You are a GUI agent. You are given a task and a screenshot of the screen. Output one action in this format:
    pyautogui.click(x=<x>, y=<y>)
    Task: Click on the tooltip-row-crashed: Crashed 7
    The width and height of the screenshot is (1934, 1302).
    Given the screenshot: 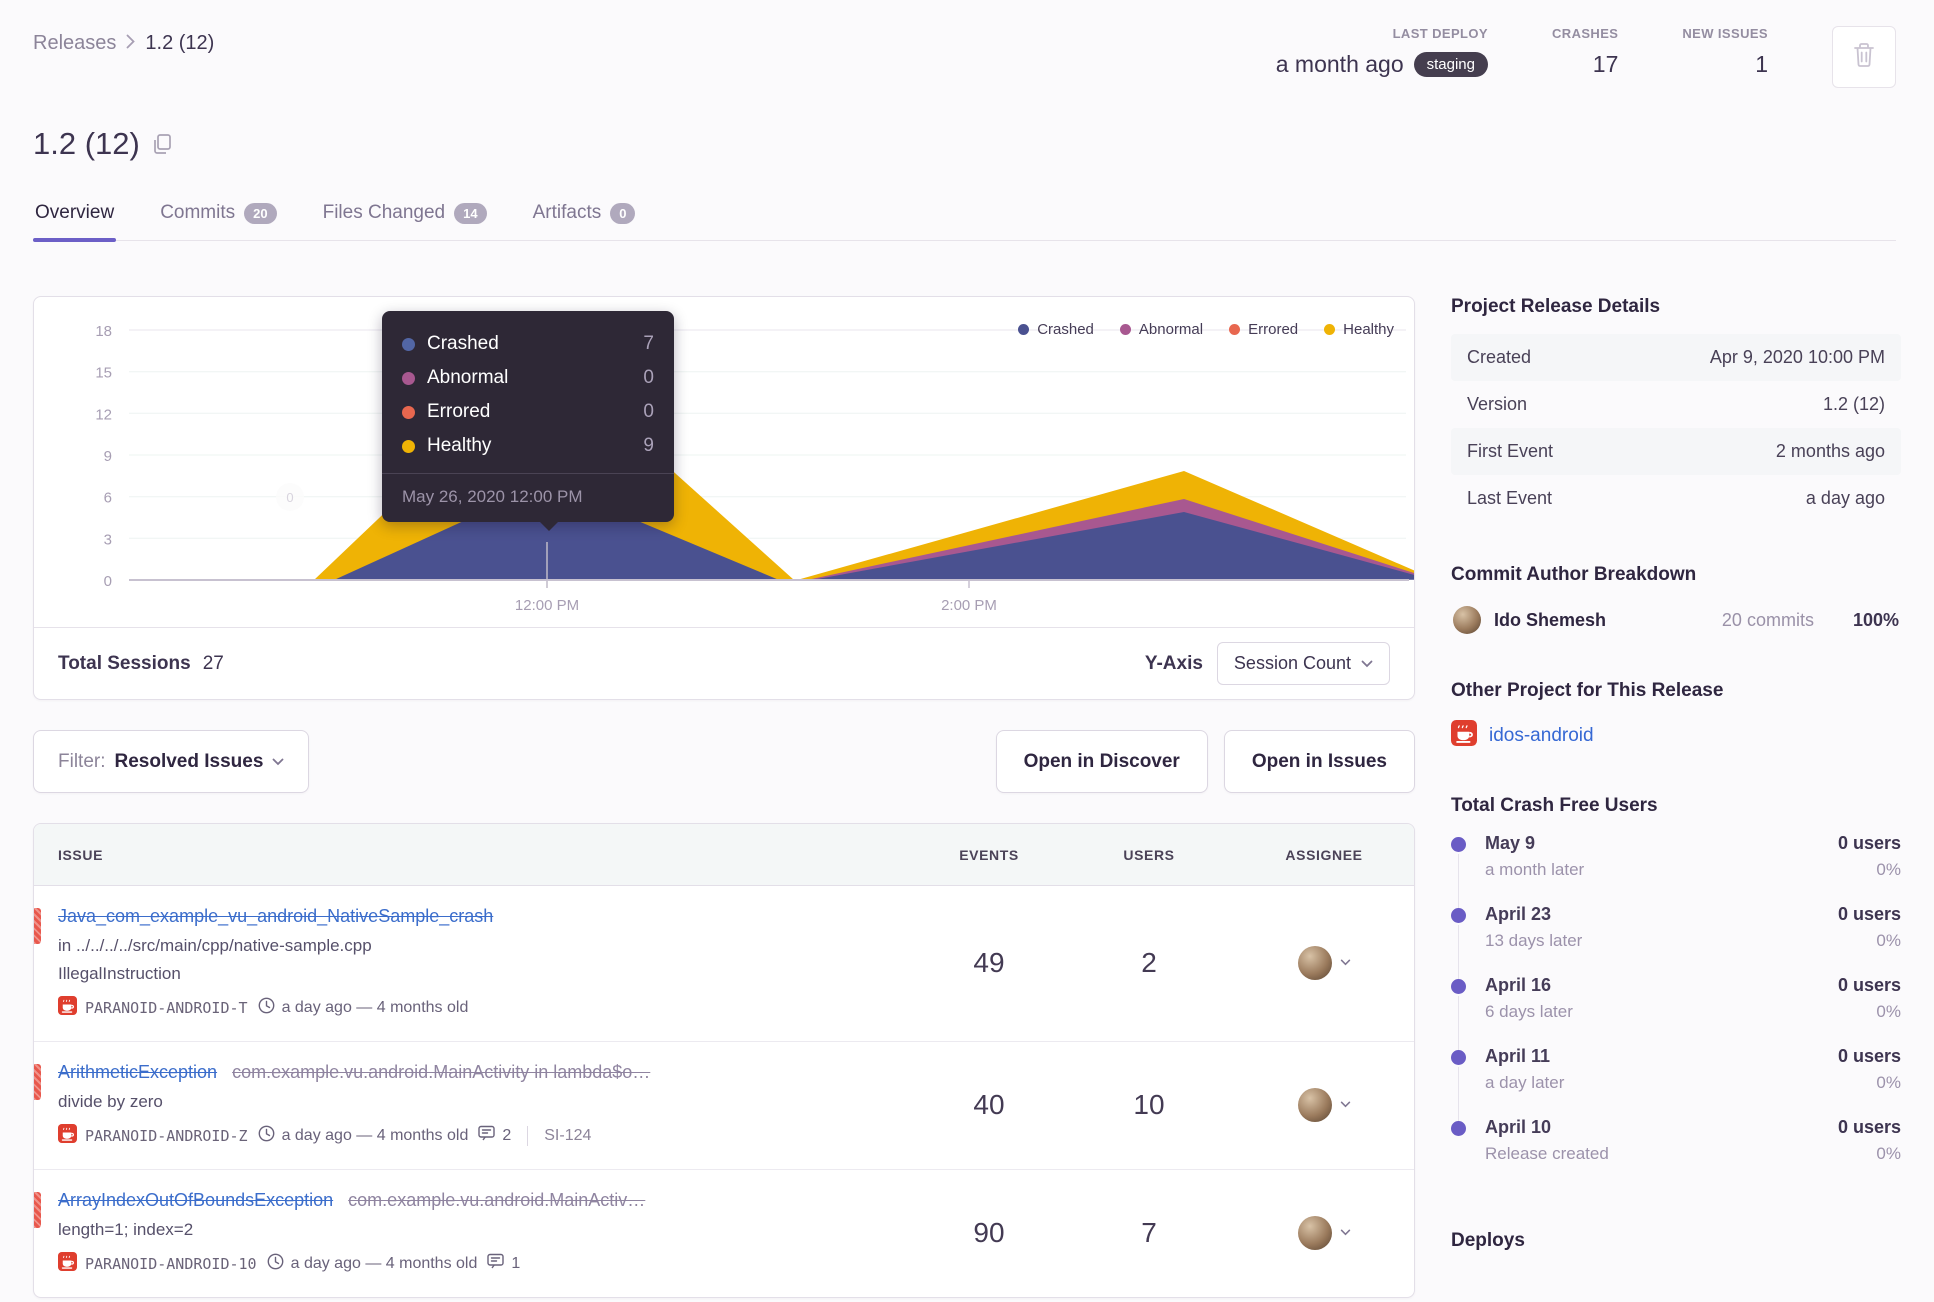 What is the action you would take?
    pyautogui.click(x=528, y=344)
    